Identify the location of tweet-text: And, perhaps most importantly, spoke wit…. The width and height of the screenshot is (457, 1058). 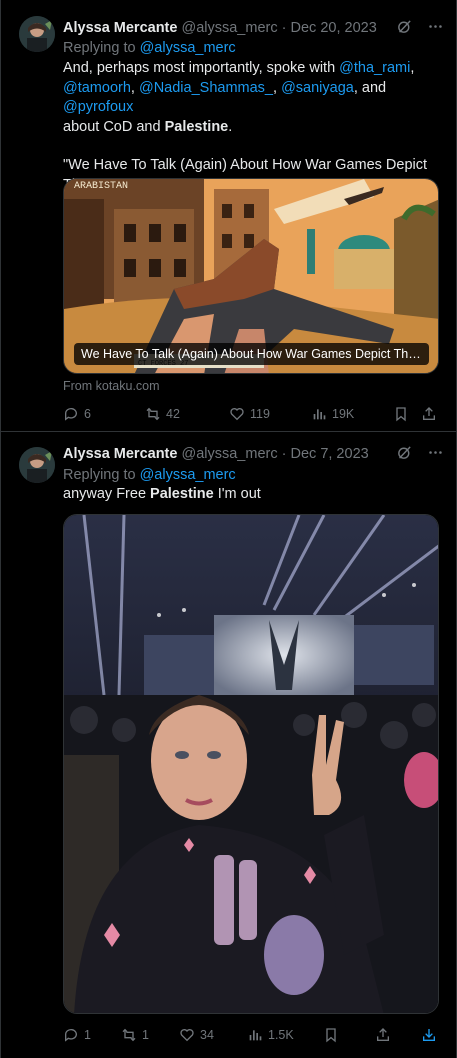
(252, 127).